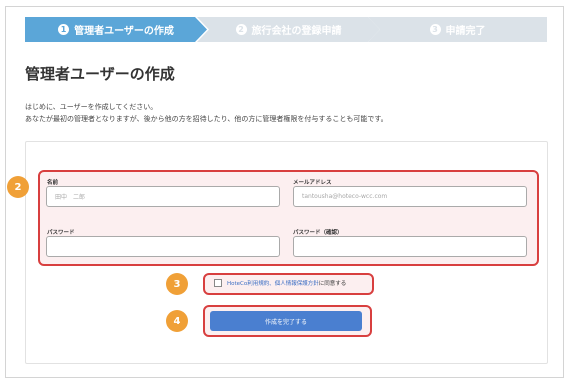  I want to click on name-input: 田中 二郎, so click(163, 196).